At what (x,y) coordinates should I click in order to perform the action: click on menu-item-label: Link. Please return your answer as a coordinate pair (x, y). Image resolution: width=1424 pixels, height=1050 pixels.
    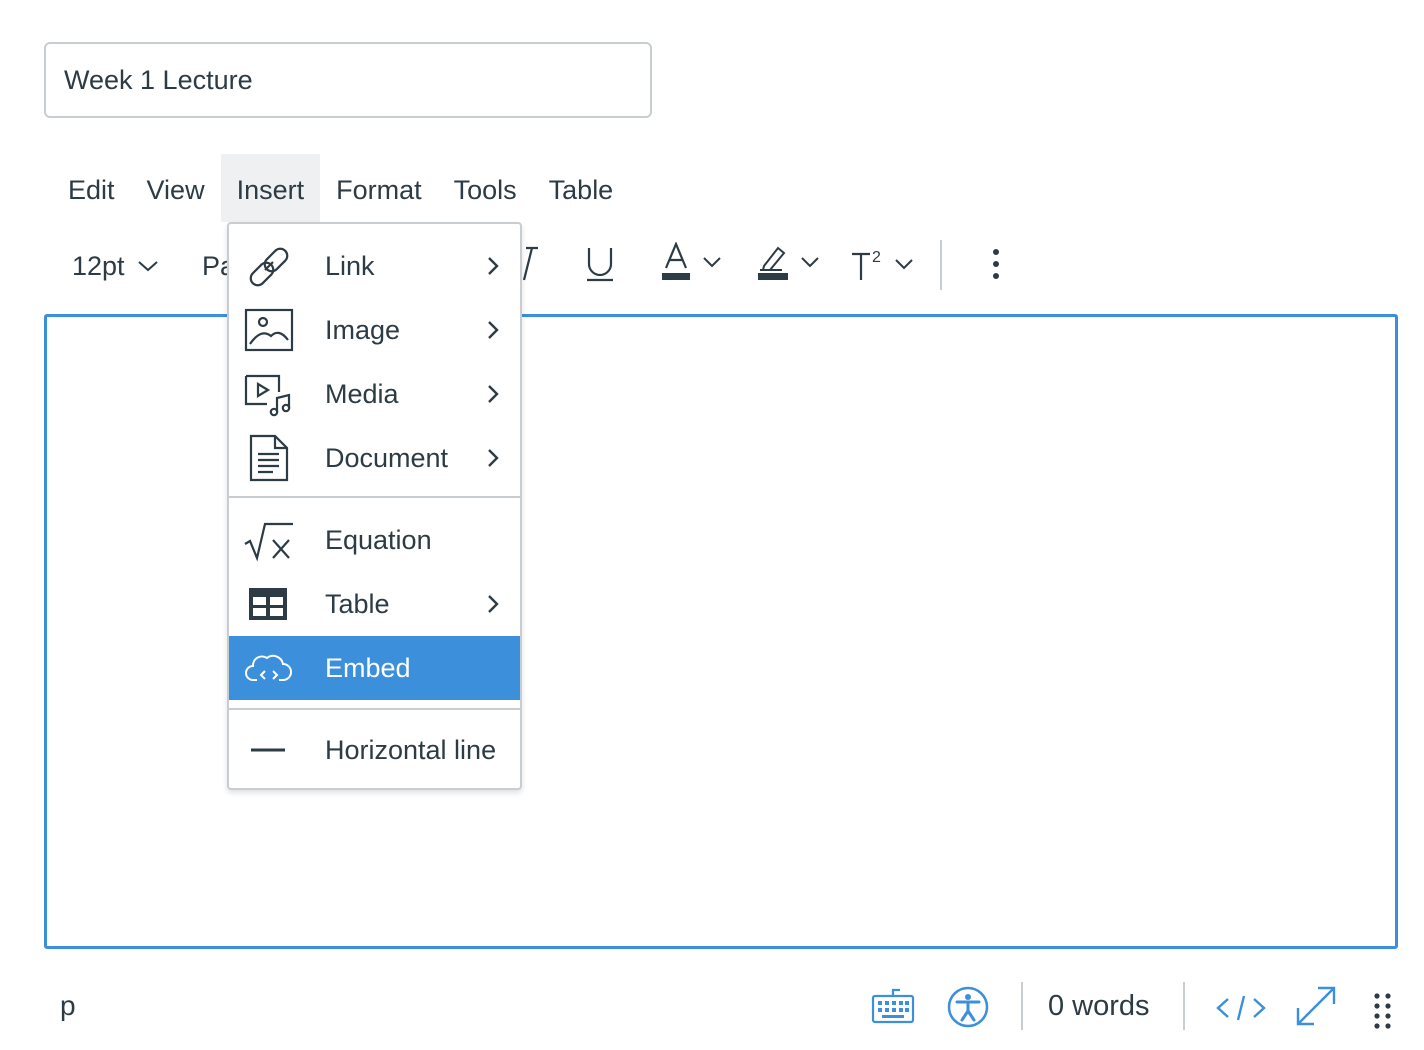
    Looking at the image, I should click on (350, 266).